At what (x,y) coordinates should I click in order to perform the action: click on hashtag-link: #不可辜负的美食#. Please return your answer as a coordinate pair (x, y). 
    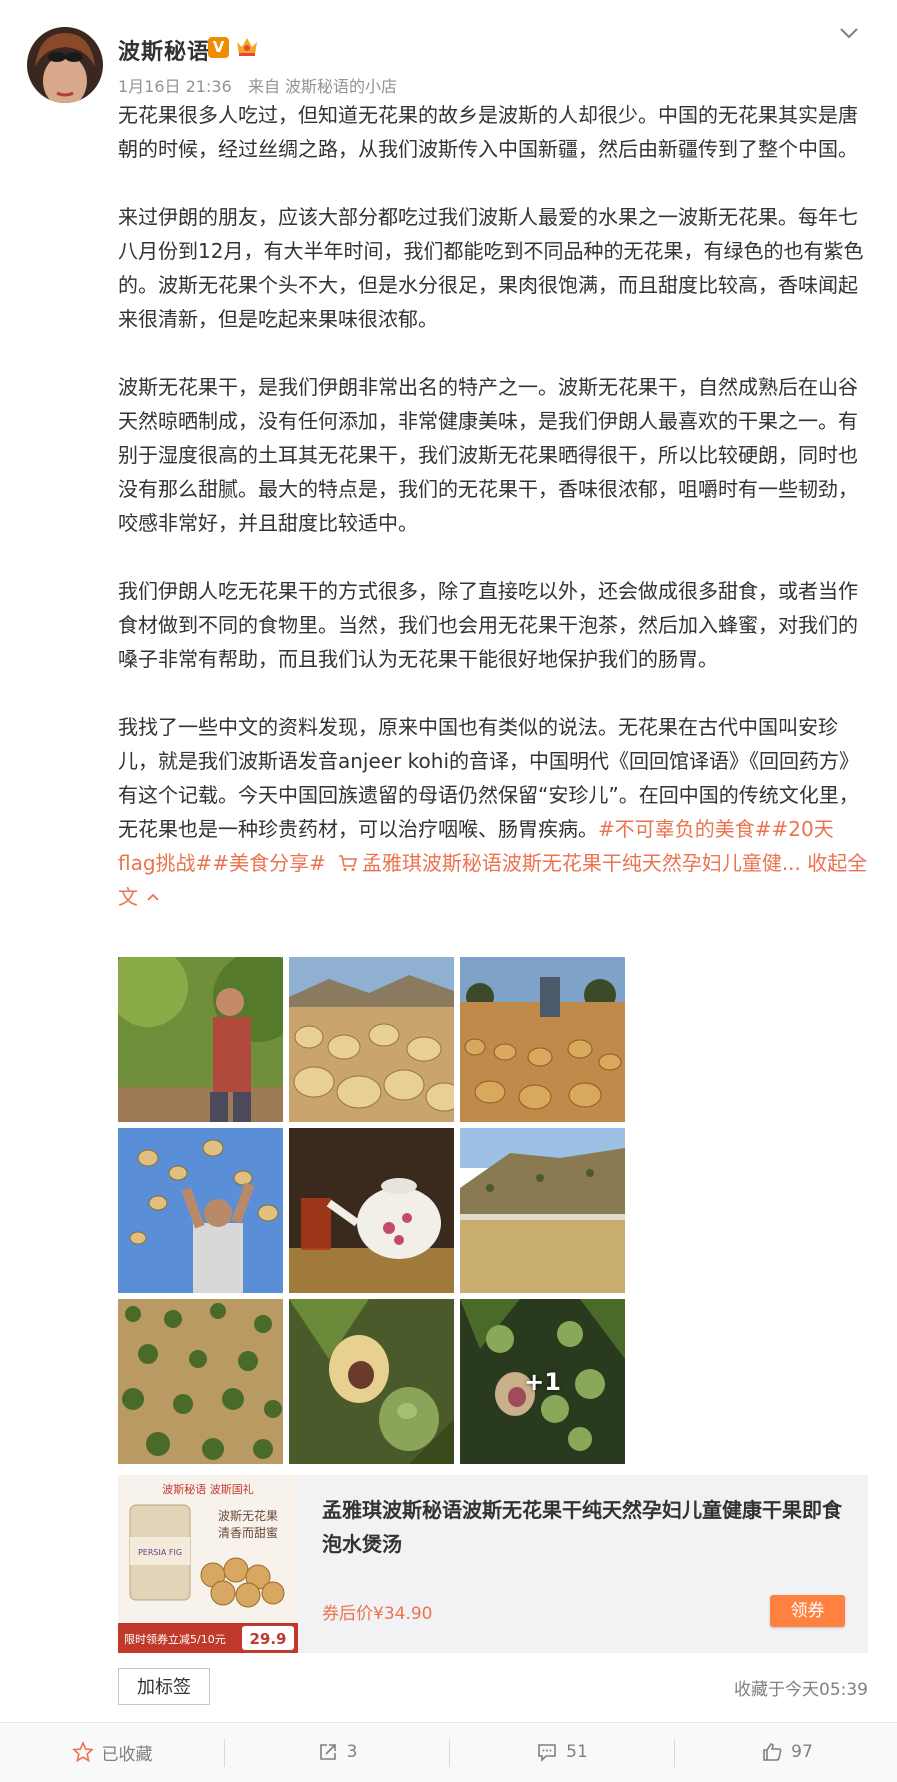
    Looking at the image, I should click on (685, 829).